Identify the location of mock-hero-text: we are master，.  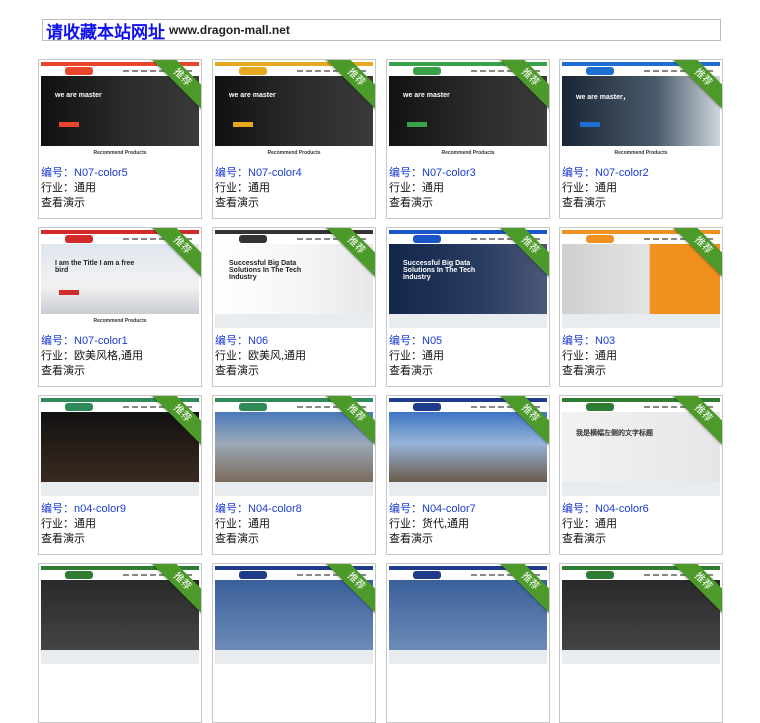
(603, 97).